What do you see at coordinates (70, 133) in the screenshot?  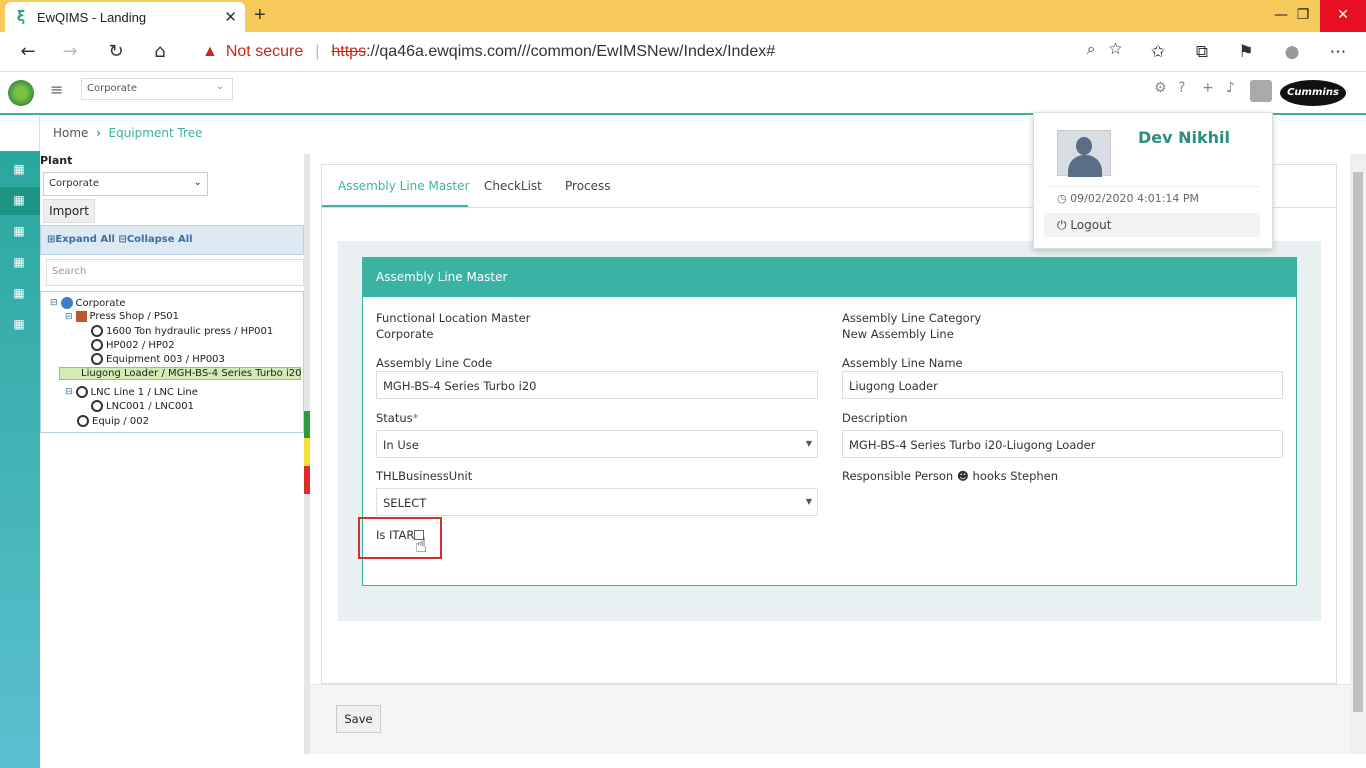 I see `breadcrumb-home: Home` at bounding box center [70, 133].